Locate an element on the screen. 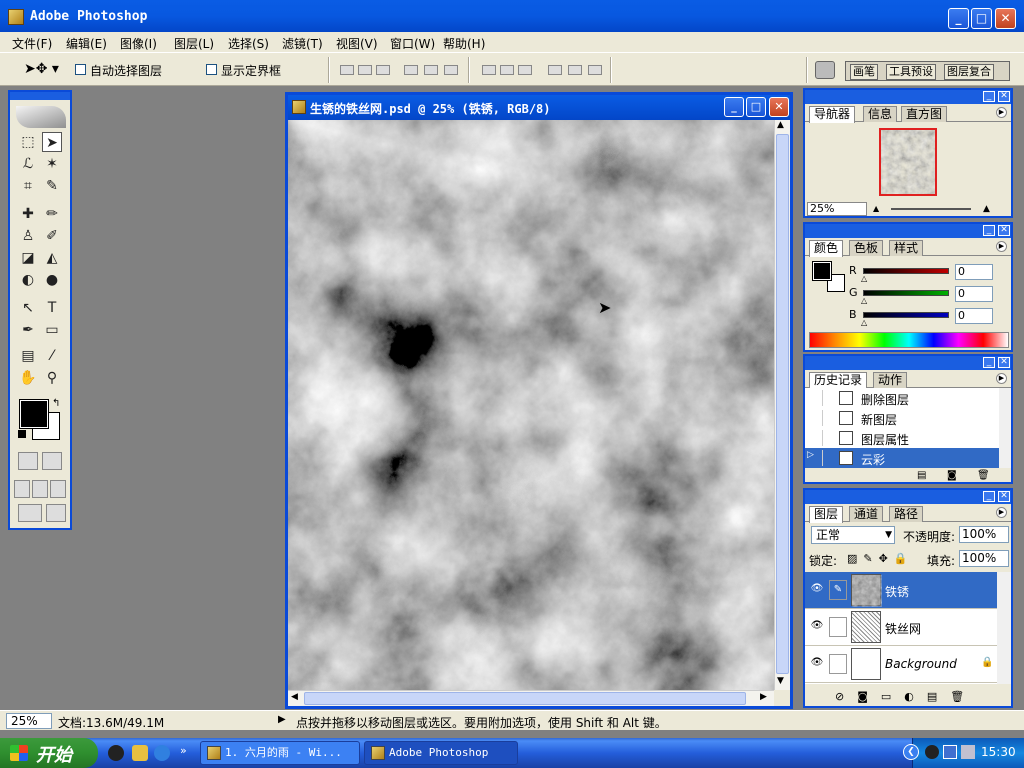 The image size is (1024, 768). type-tool-icon: T is located at coordinates (52, 308).